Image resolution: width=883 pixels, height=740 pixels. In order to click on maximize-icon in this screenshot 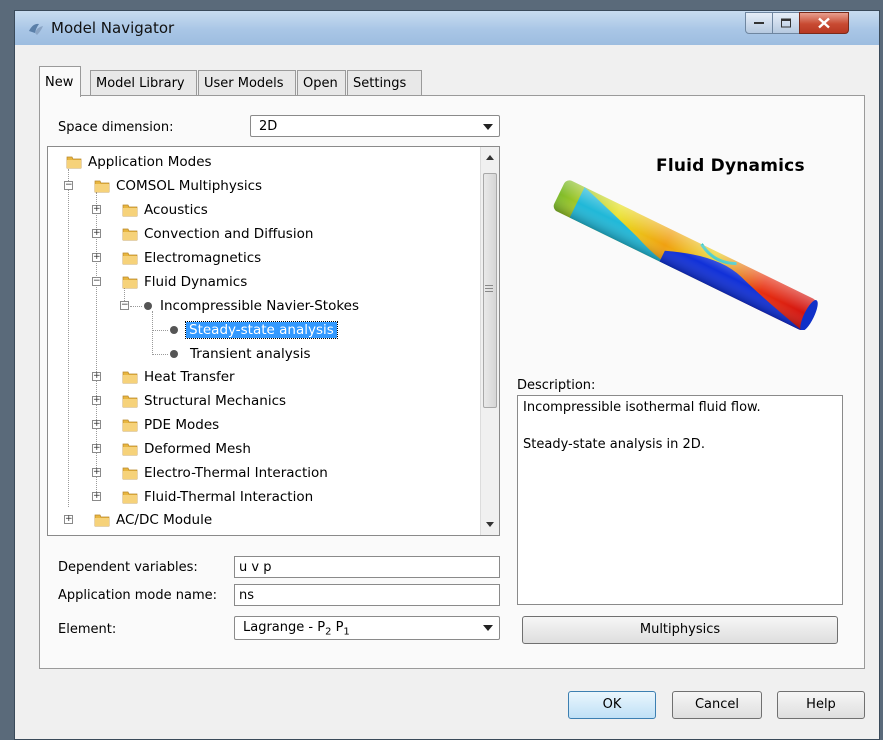, I will do `click(786, 23)`.